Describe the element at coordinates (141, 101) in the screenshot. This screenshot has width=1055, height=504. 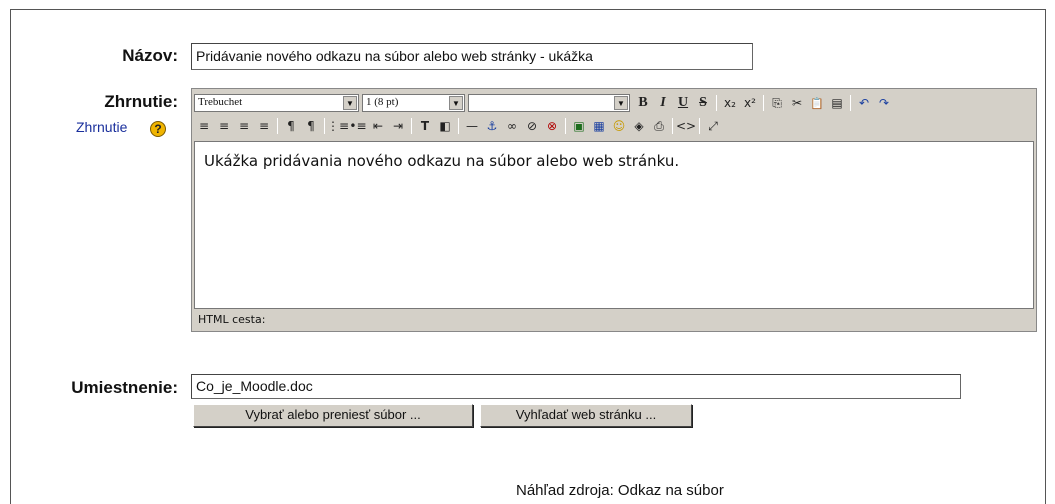
I see `summary-label: Zhrnutie:` at that location.